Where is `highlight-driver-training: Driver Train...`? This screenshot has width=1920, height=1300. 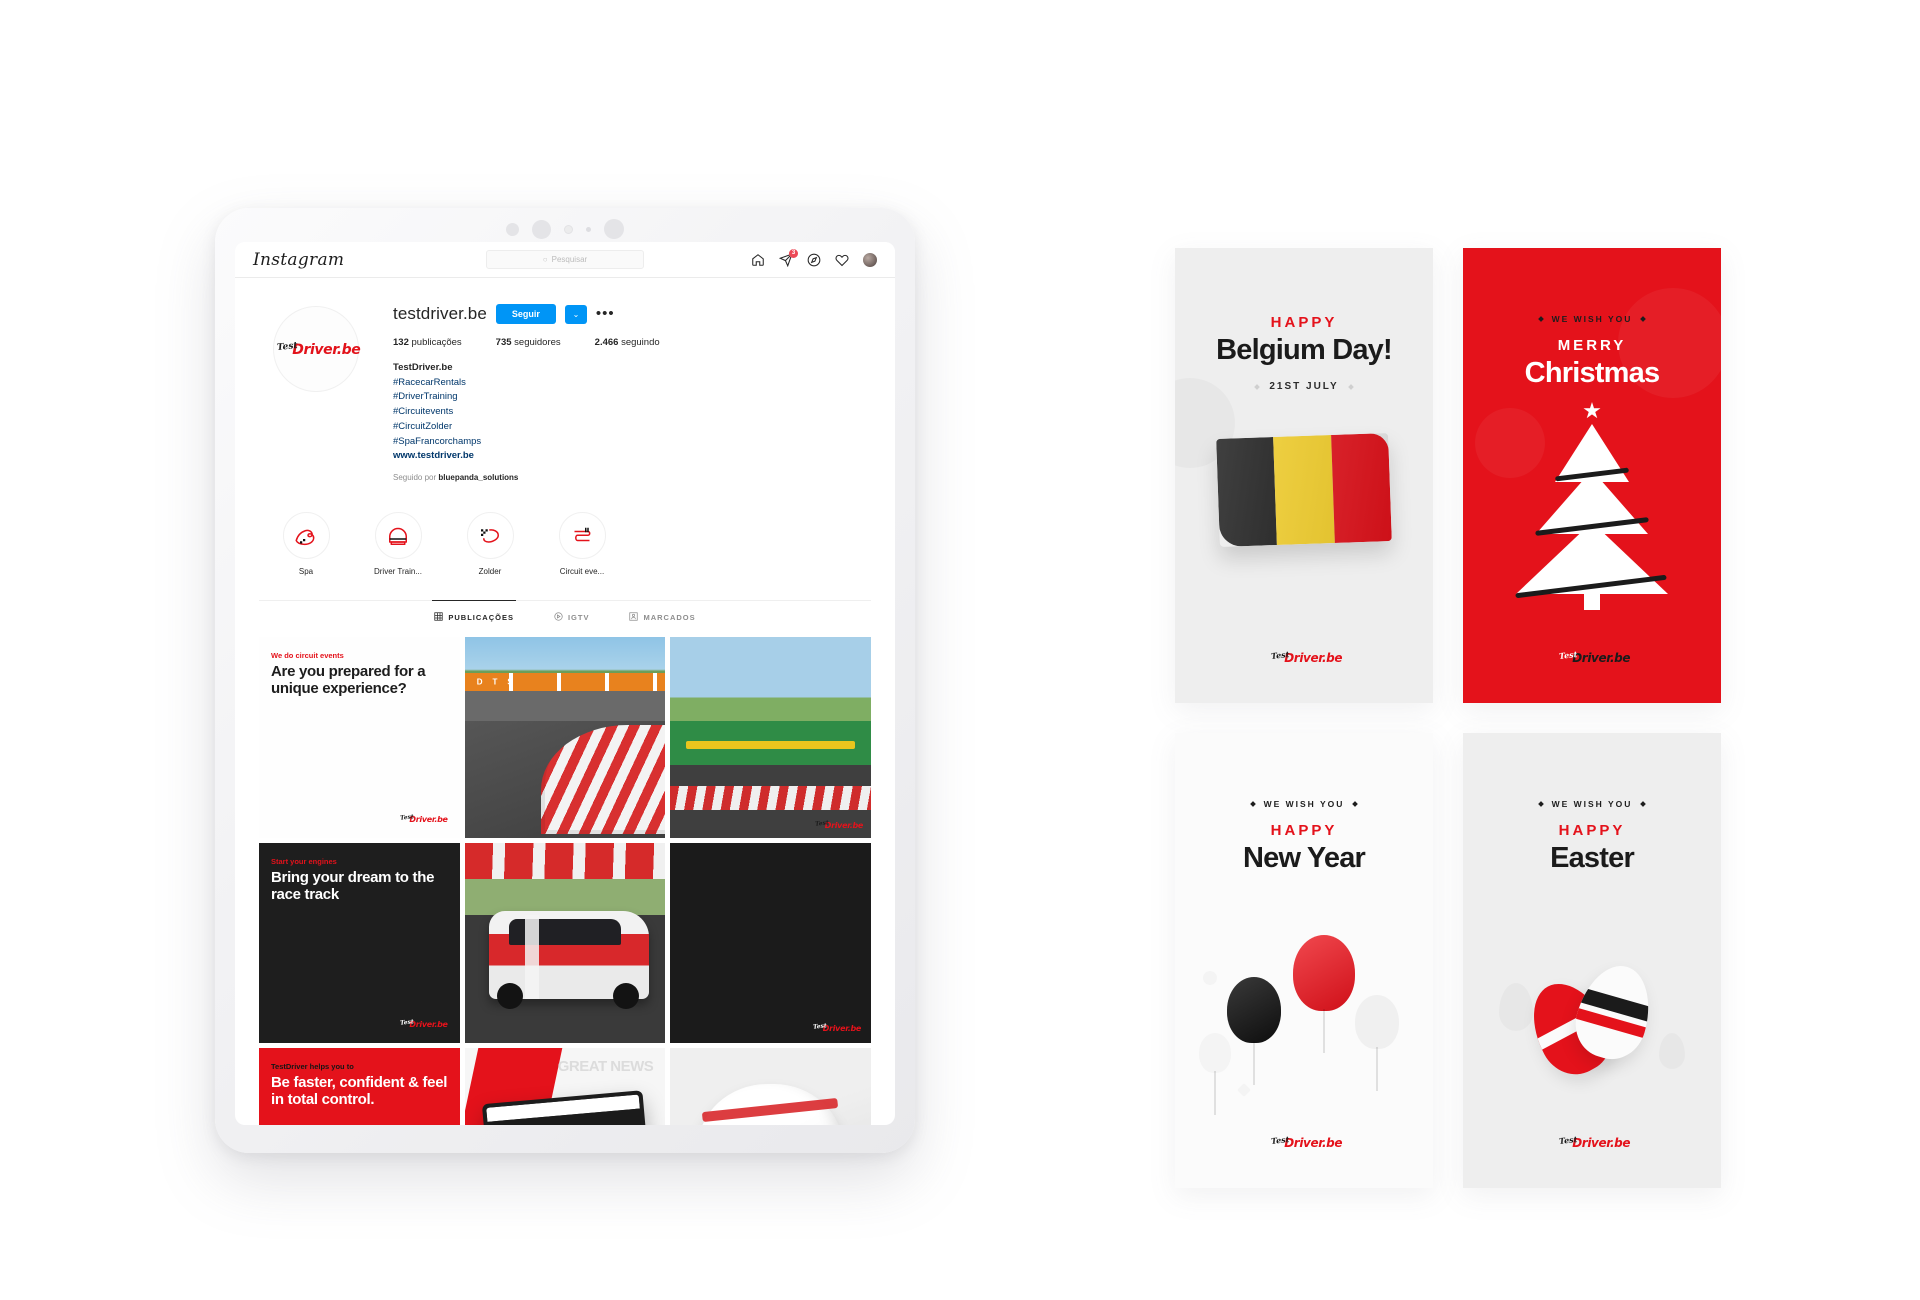
highlight-driver-training: Driver Train... is located at coordinates (398, 544).